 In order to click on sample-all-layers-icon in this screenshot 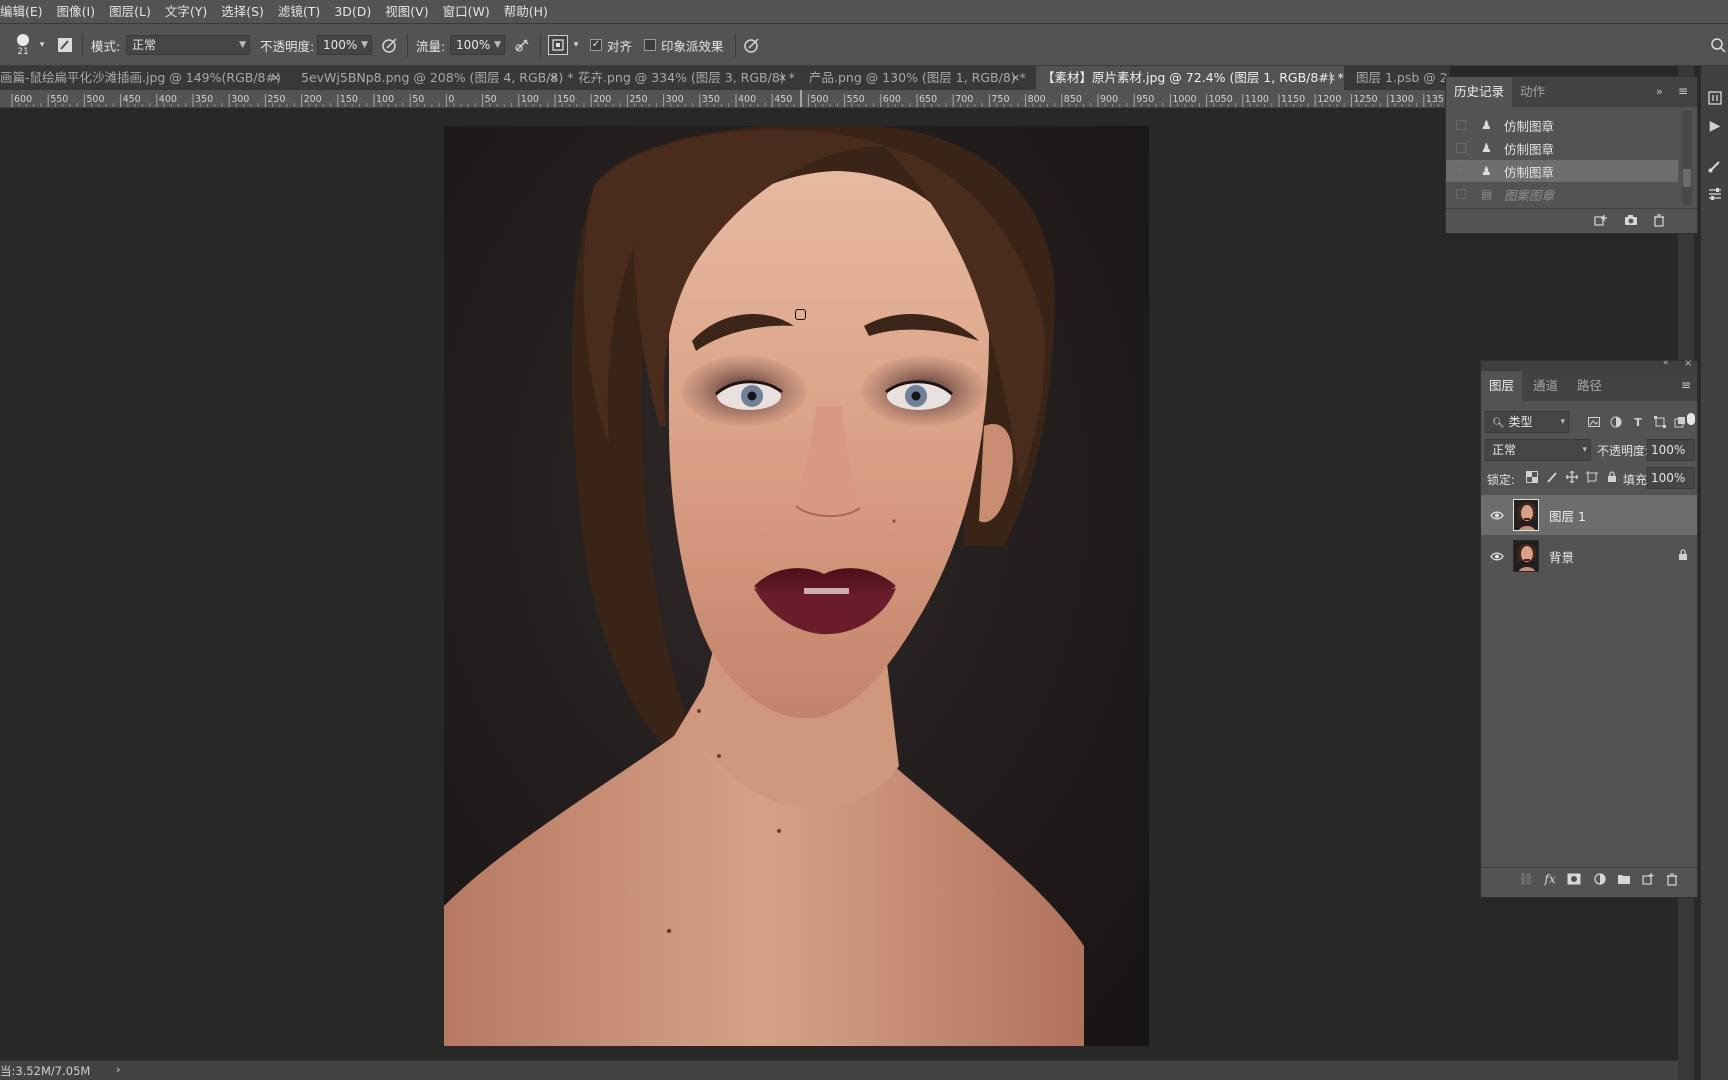, I will do `click(558, 45)`.